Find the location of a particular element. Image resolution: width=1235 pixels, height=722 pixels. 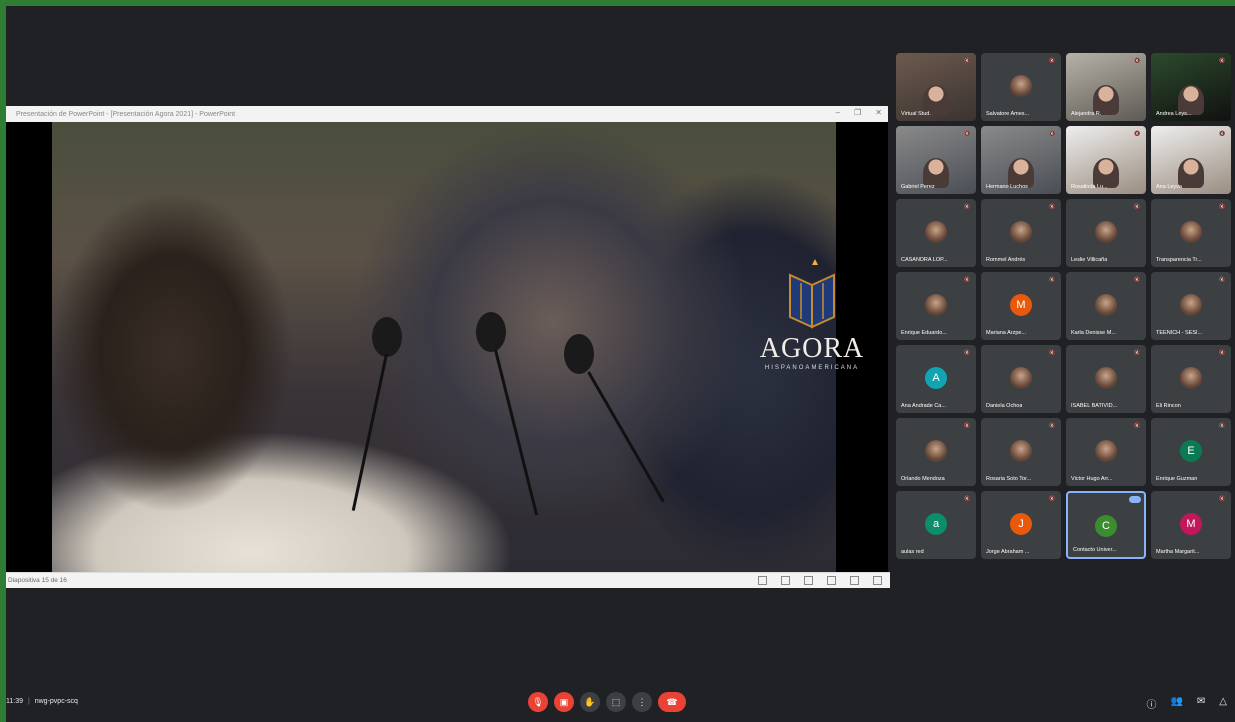

window-controls: – ❐ ✕ is located at coordinates (859, 112).